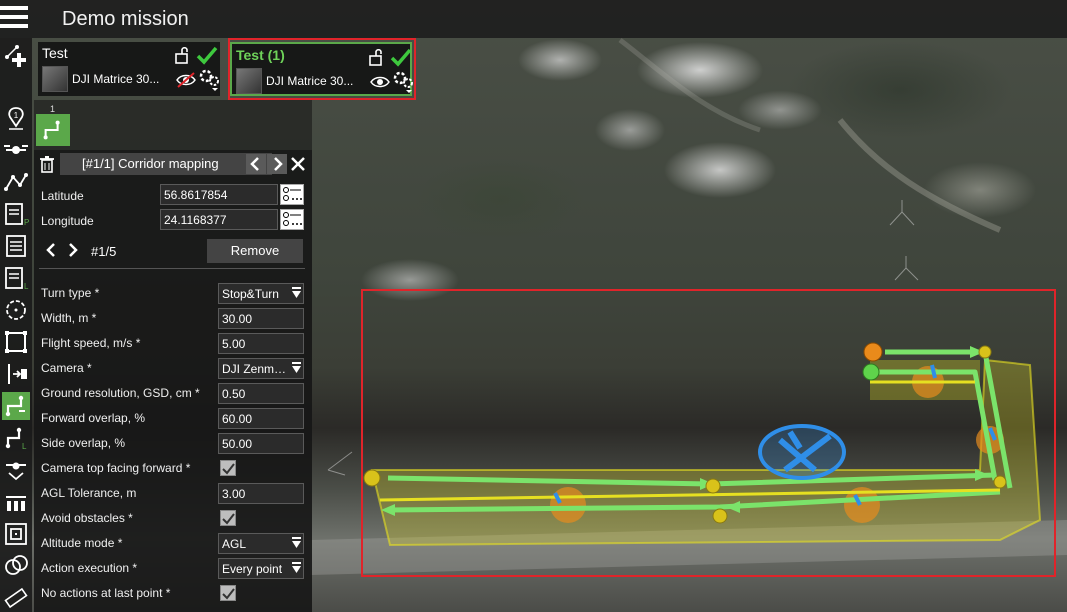 The image size is (1067, 612). I want to click on ruler-icon, so click(16, 598).